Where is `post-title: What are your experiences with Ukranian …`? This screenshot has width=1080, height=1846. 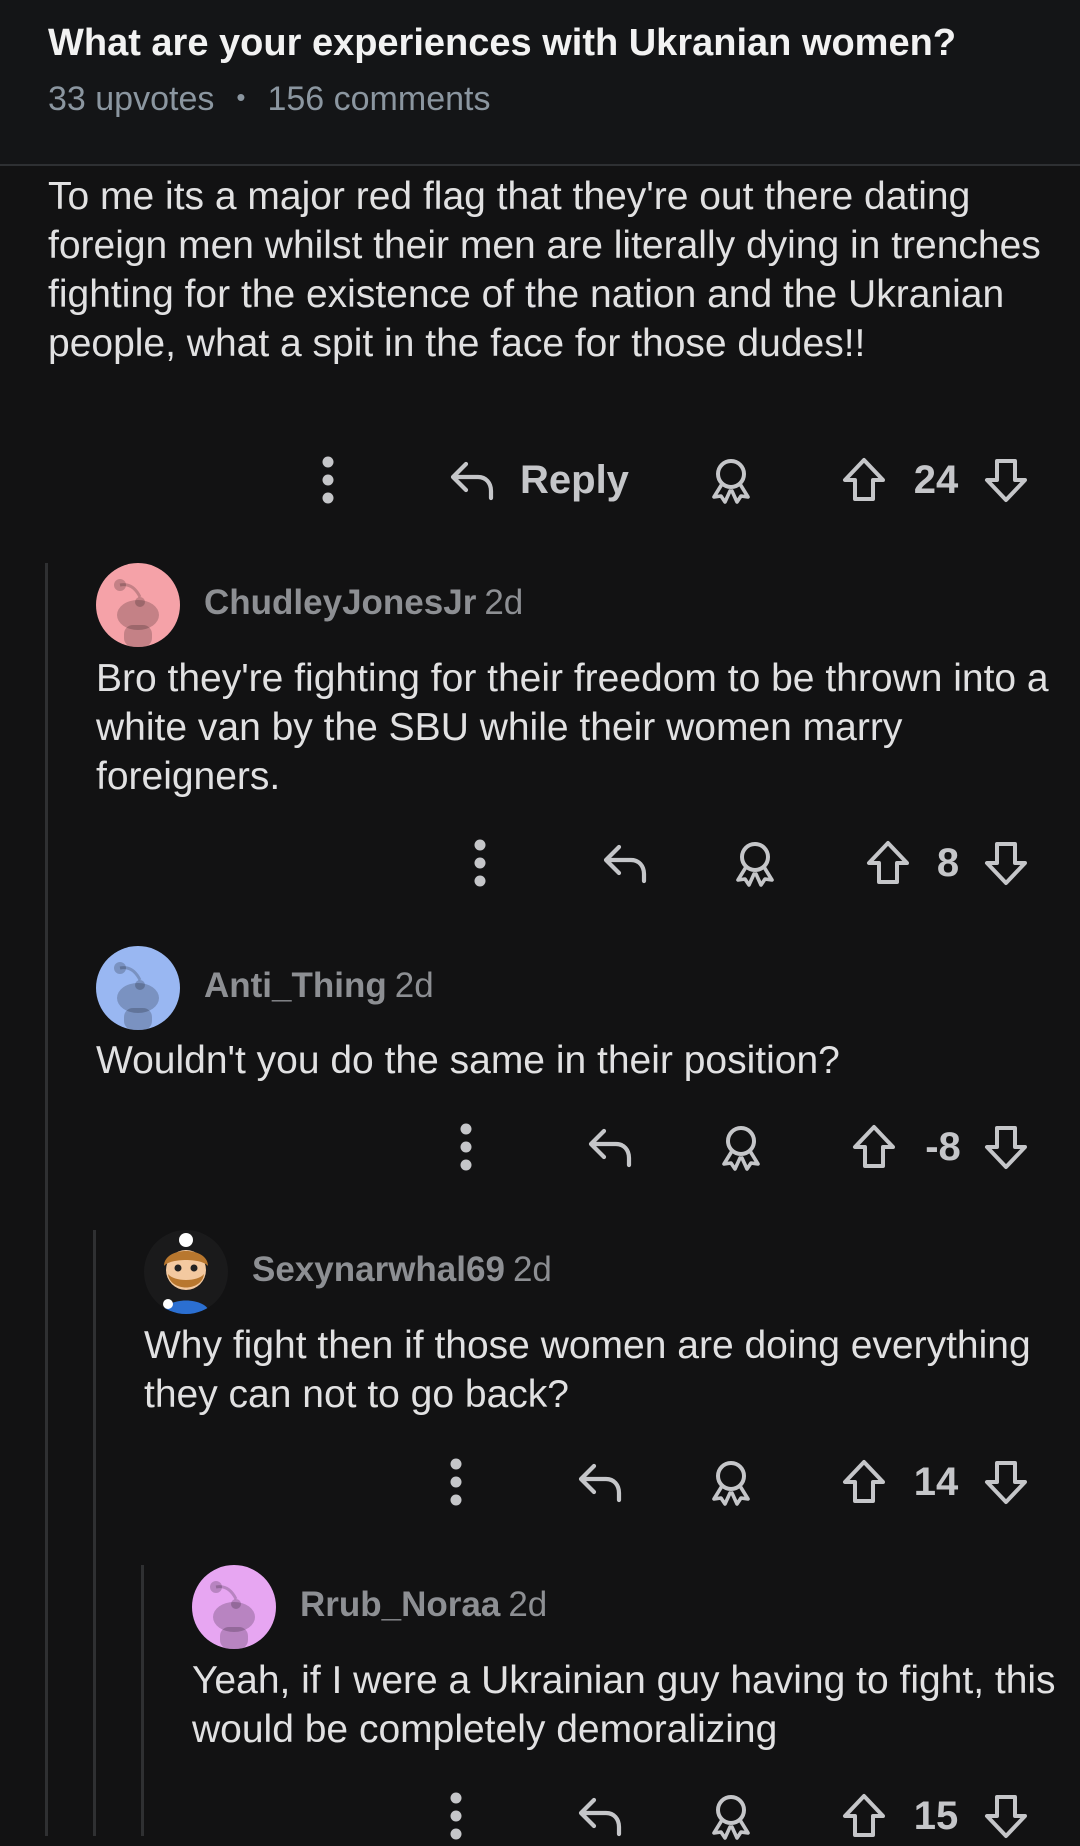 post-title: What are your experiences with Ukranian … is located at coordinates (502, 43).